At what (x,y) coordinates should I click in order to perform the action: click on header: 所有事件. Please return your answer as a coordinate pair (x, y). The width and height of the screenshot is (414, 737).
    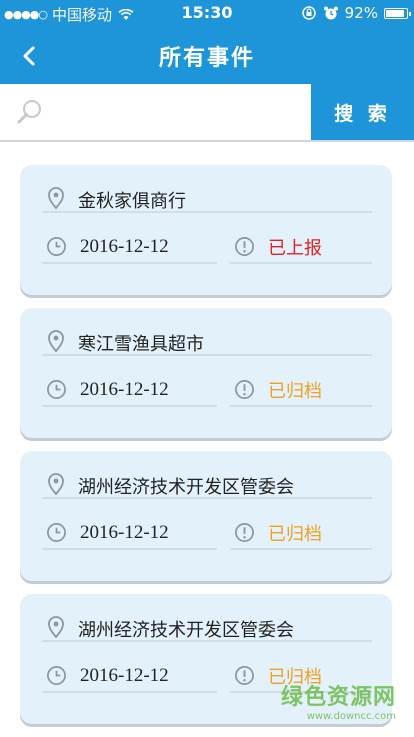
    Looking at the image, I should click on (207, 56).